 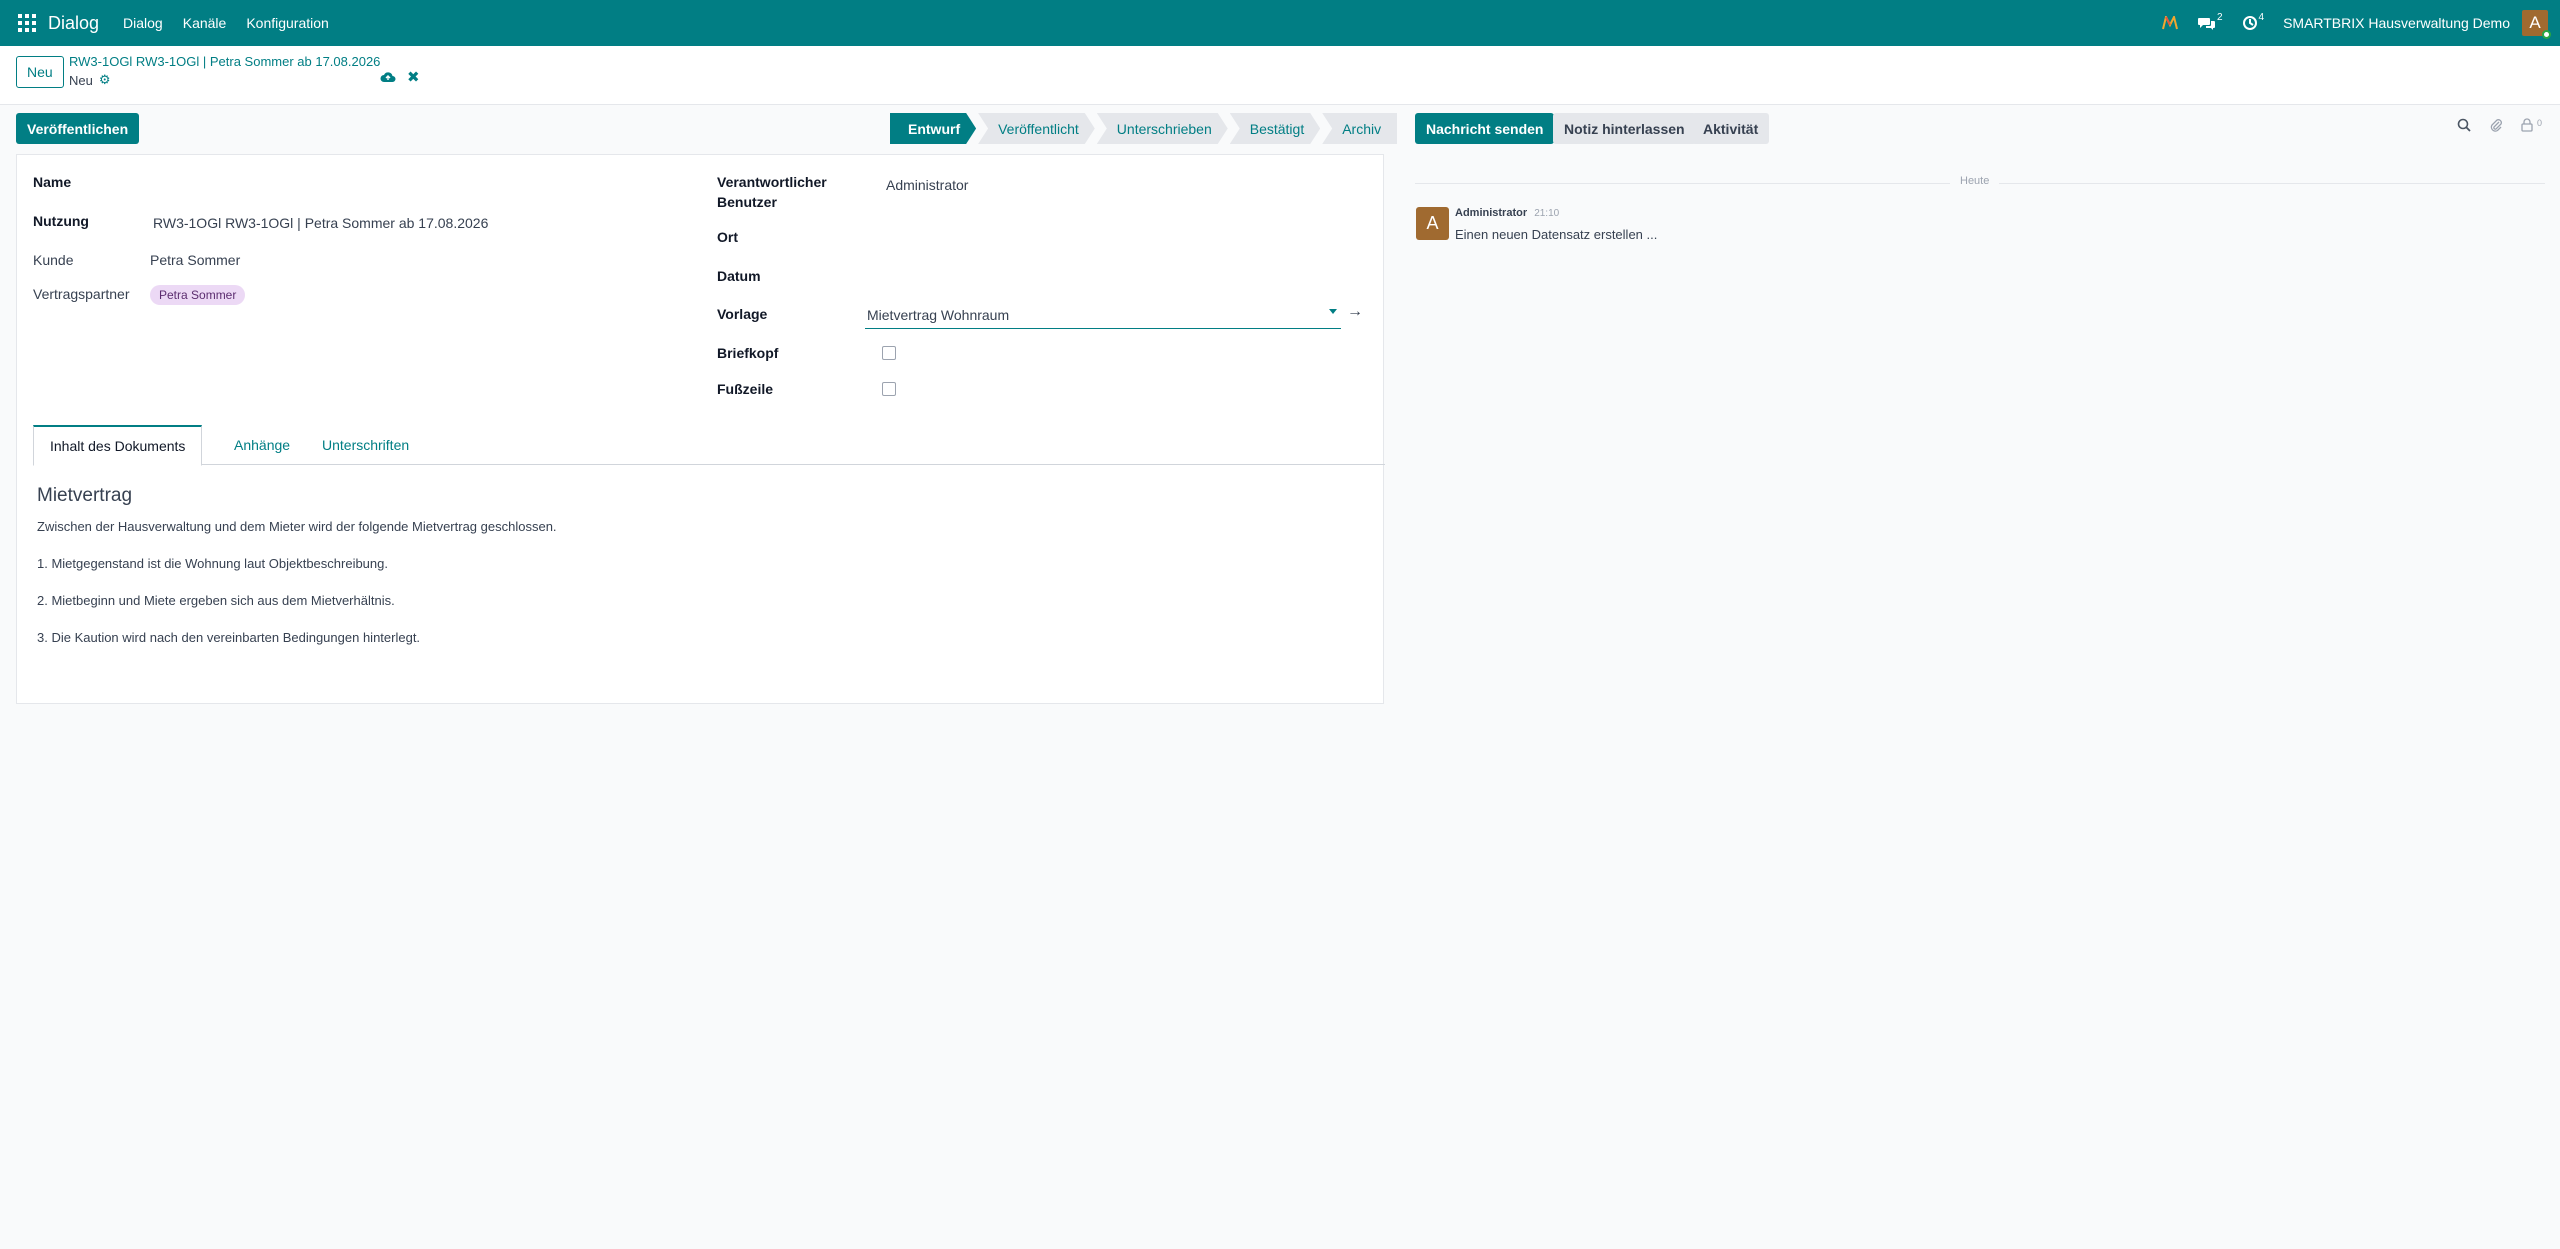 I want to click on name-label: Name, so click(x=52, y=182).